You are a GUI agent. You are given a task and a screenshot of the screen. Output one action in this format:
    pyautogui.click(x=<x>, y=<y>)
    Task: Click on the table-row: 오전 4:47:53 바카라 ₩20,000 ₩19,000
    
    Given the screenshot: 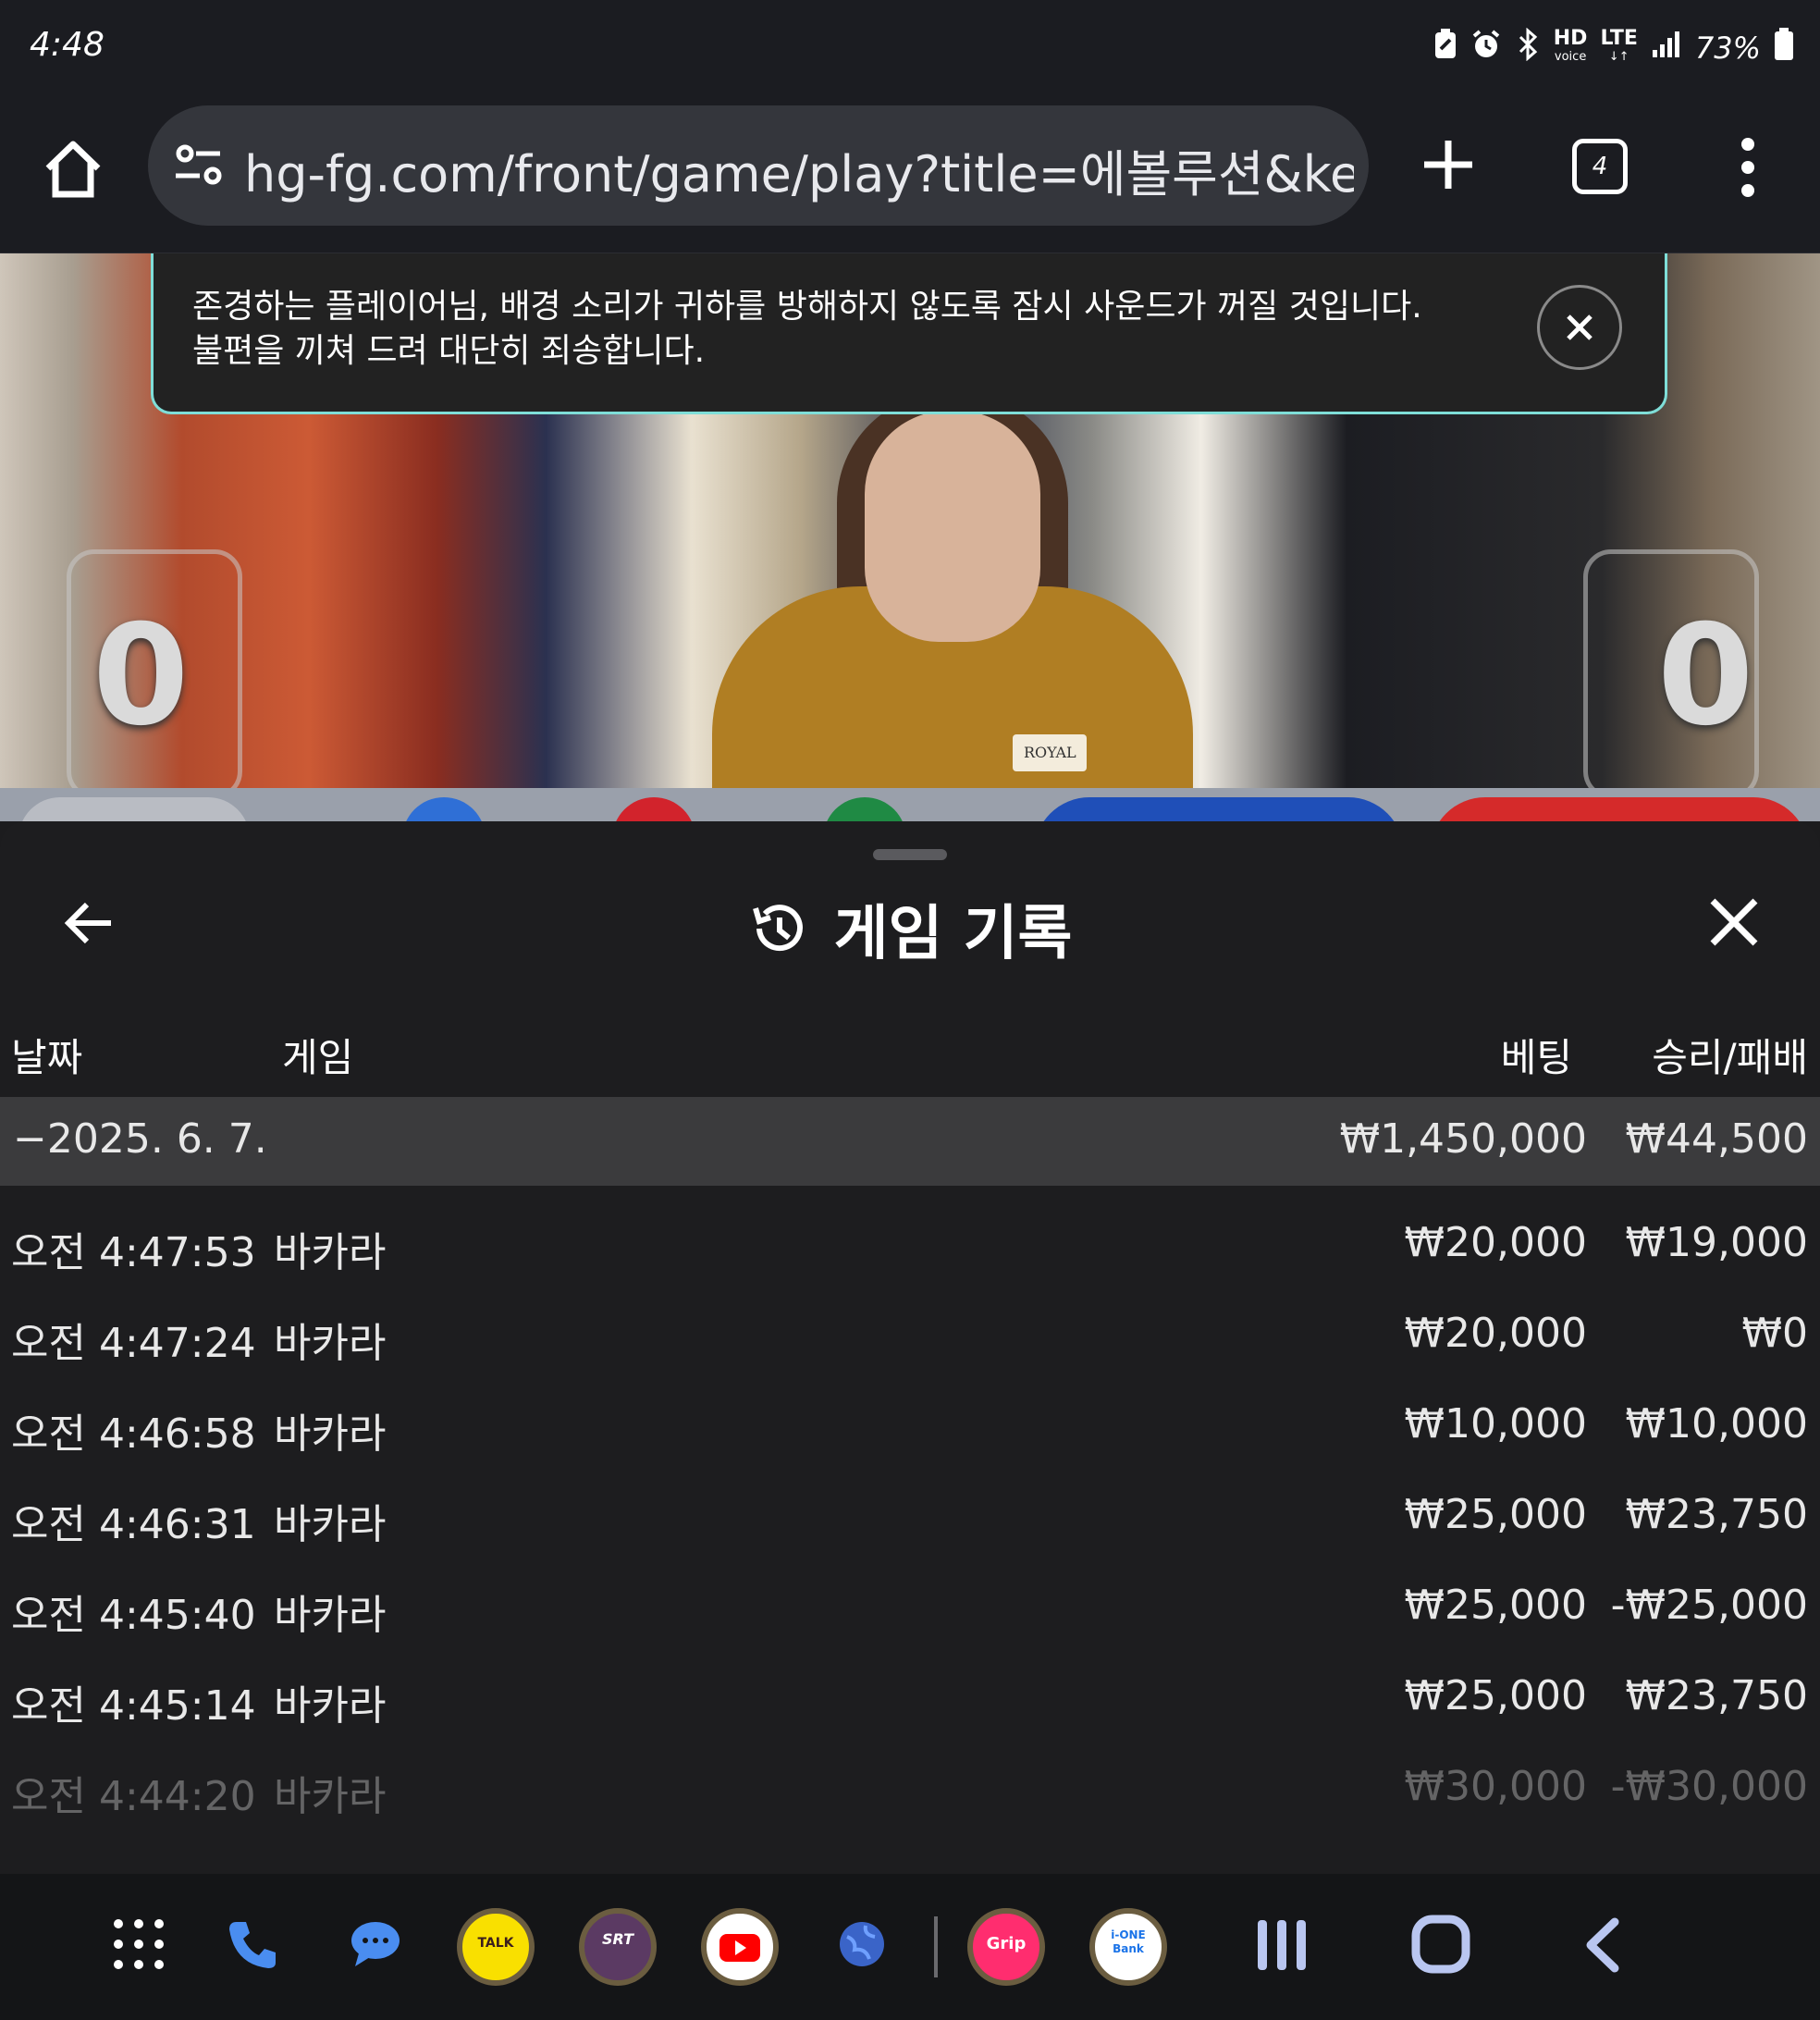 What is the action you would take?
    pyautogui.click(x=910, y=1245)
    